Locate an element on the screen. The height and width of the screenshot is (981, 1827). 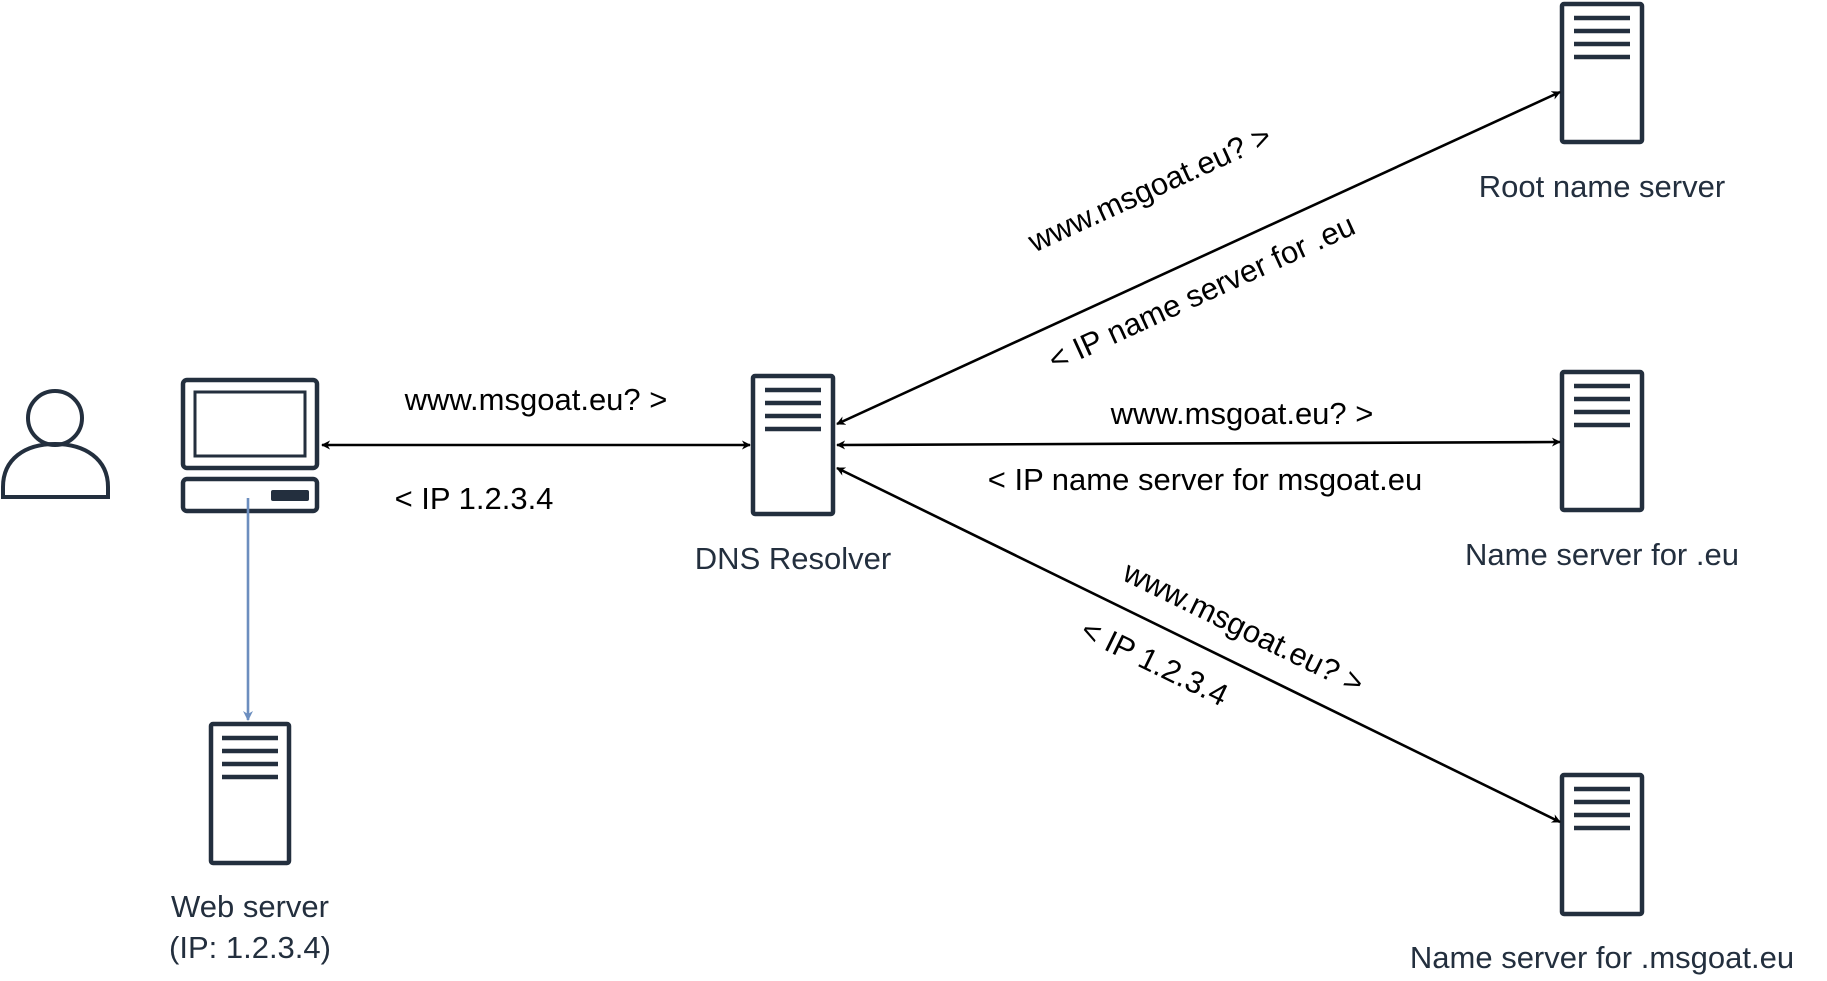
eu-reply-label: < IP name server for msgoat.eu is located at coordinates (1205, 479).